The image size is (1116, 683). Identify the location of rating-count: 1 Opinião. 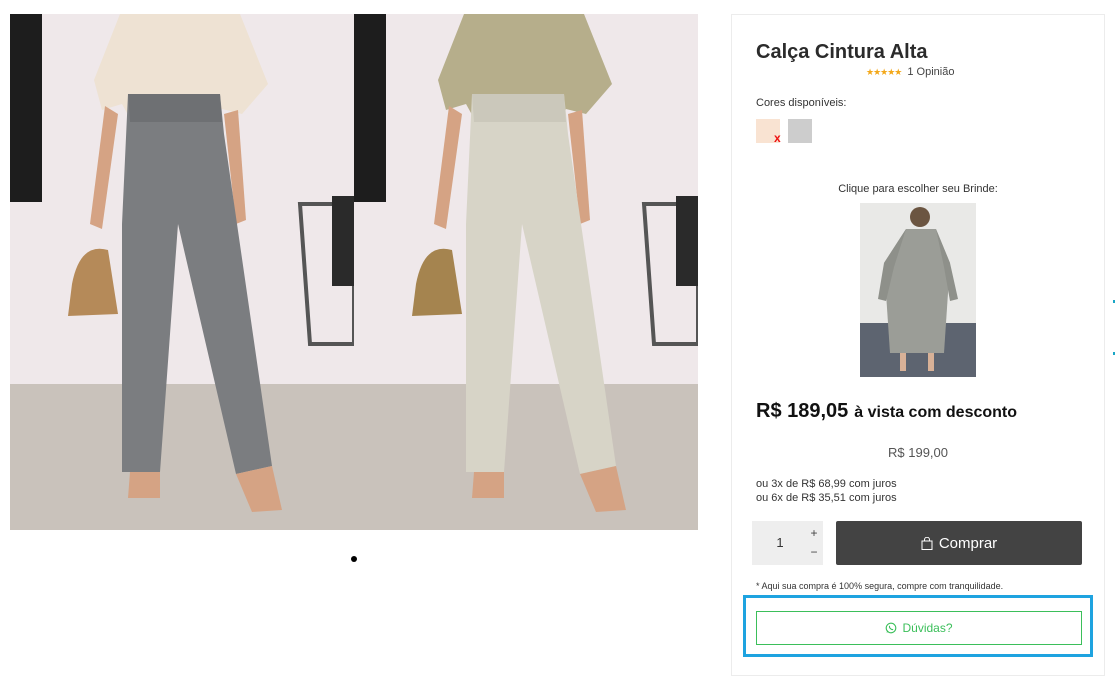
(930, 72).